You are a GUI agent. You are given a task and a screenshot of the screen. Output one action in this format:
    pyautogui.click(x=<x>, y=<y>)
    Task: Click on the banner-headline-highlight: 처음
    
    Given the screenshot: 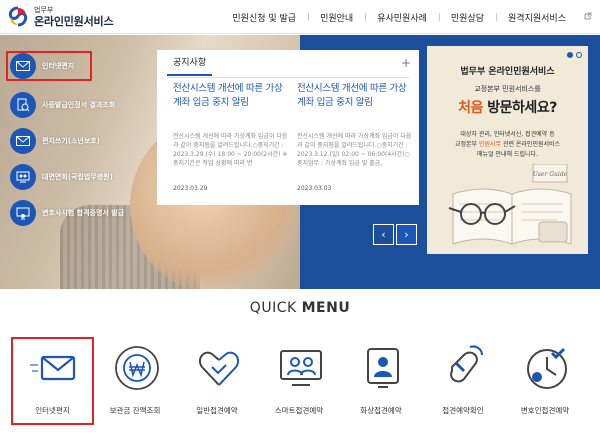 What is the action you would take?
    pyautogui.click(x=470, y=108)
    